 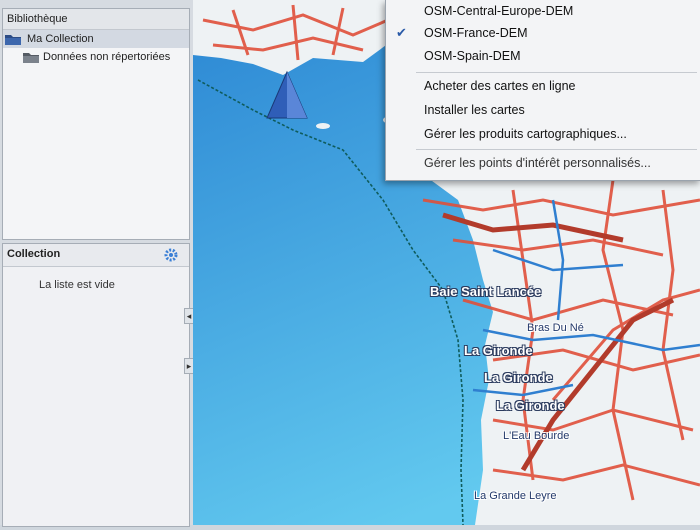 I want to click on menu-item-osm-central-europe: OSM-Central-Europe-DEM, so click(x=543, y=11).